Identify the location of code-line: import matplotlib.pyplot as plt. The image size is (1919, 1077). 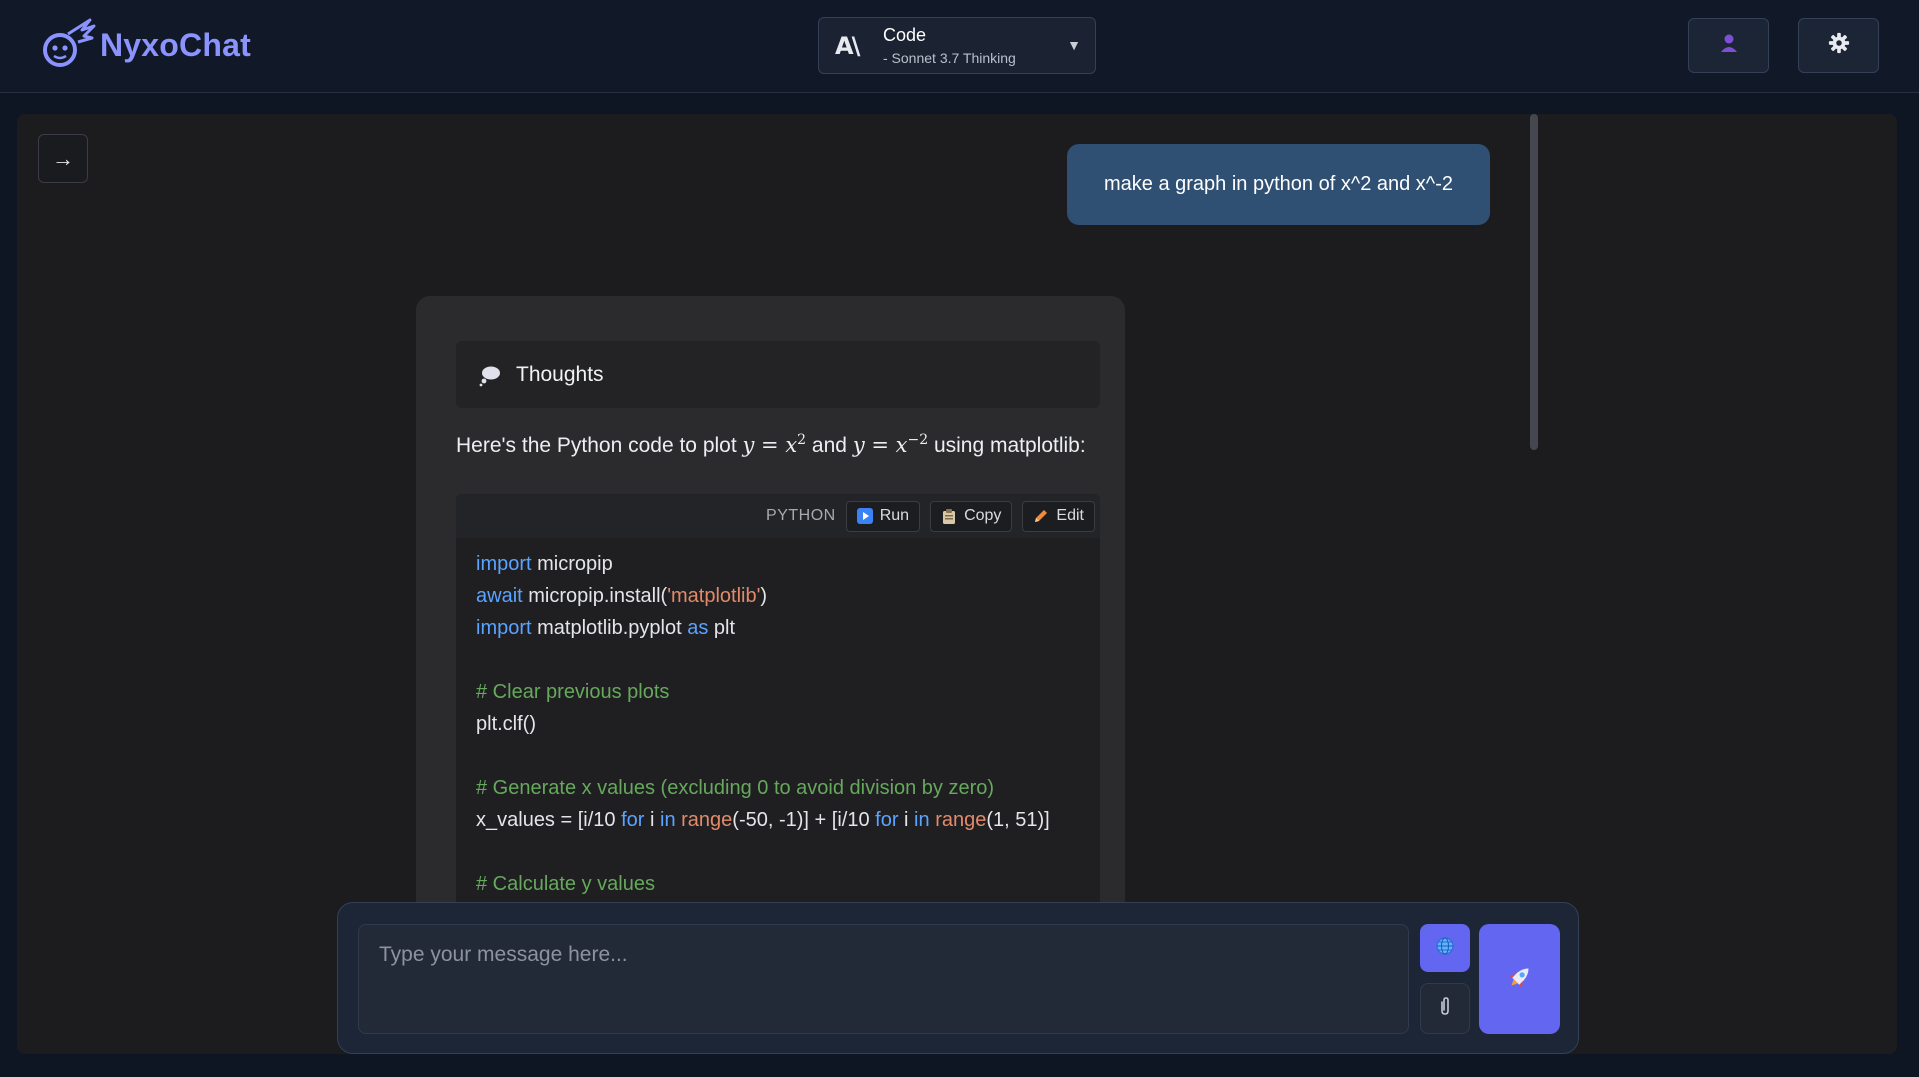
(778, 628).